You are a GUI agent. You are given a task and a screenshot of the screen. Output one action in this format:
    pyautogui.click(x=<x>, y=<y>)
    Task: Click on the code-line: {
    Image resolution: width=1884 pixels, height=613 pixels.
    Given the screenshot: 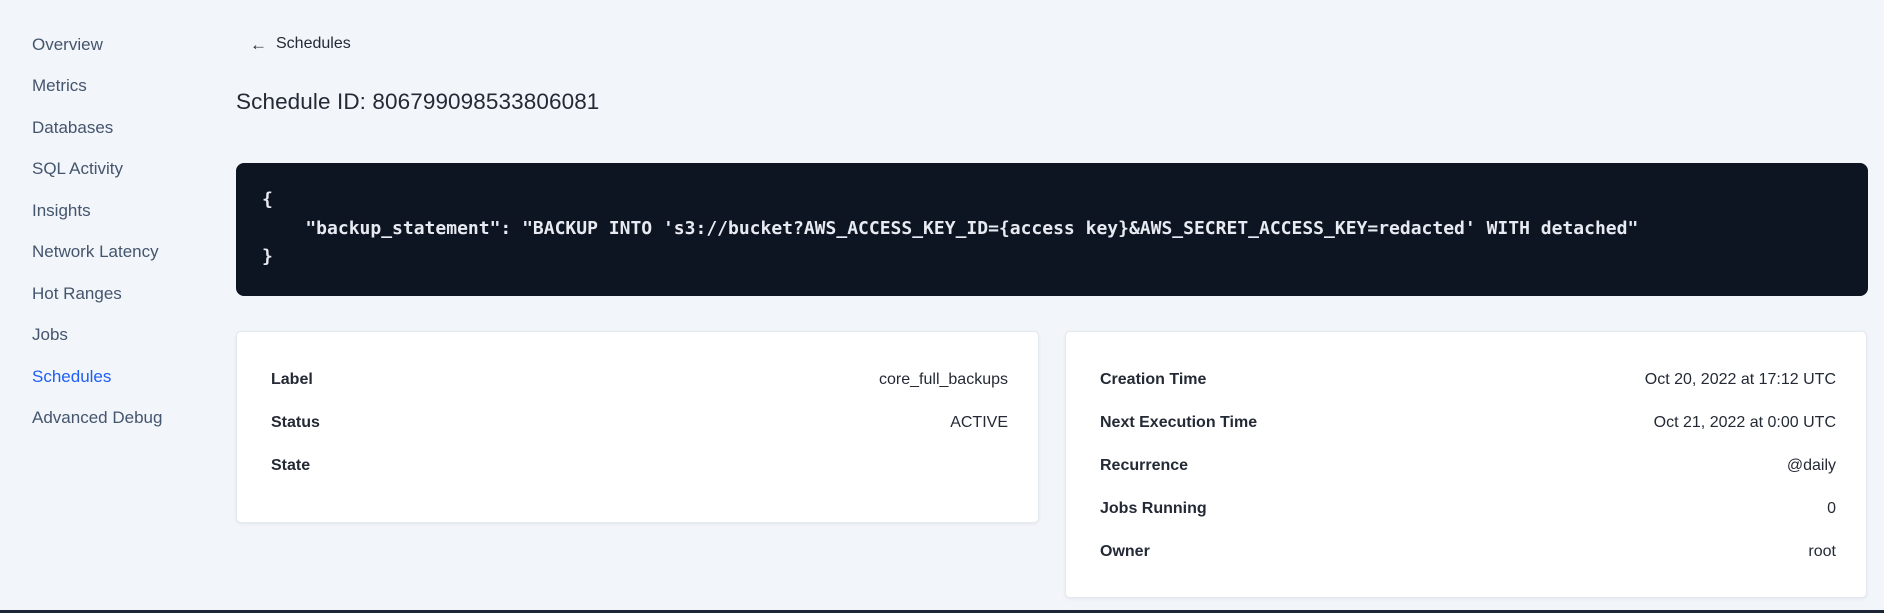 What is the action you would take?
    pyautogui.click(x=267, y=199)
    